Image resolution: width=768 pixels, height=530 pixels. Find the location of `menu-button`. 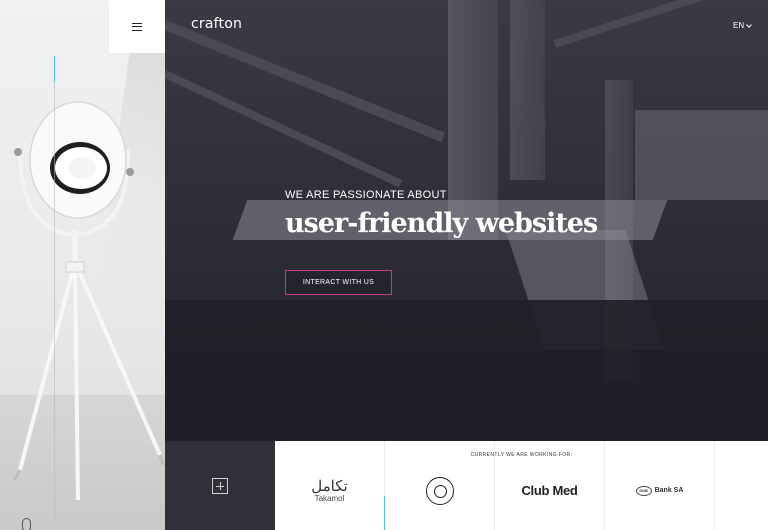

menu-button is located at coordinates (137, 26).